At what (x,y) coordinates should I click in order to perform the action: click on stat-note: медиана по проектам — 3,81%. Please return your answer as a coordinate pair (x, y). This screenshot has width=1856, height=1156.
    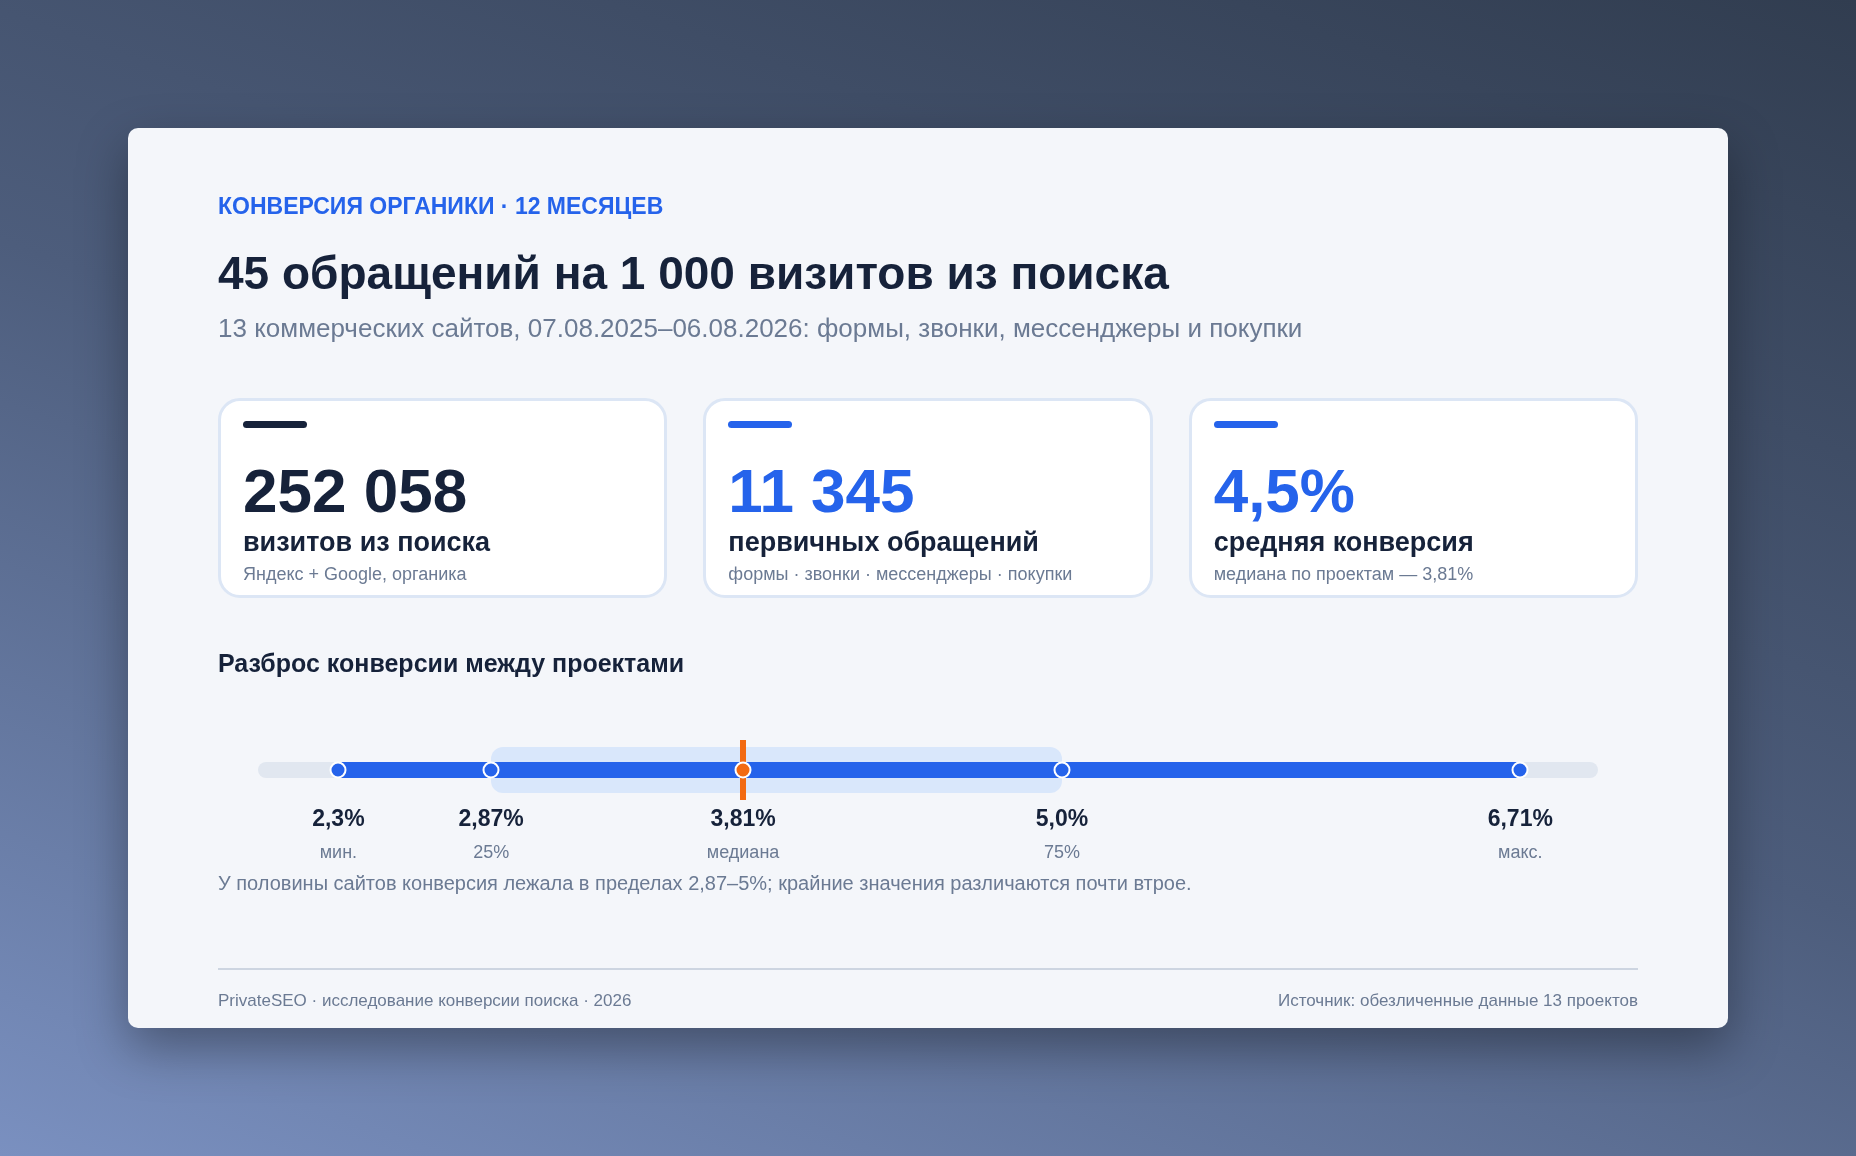
    Looking at the image, I should click on (1344, 574).